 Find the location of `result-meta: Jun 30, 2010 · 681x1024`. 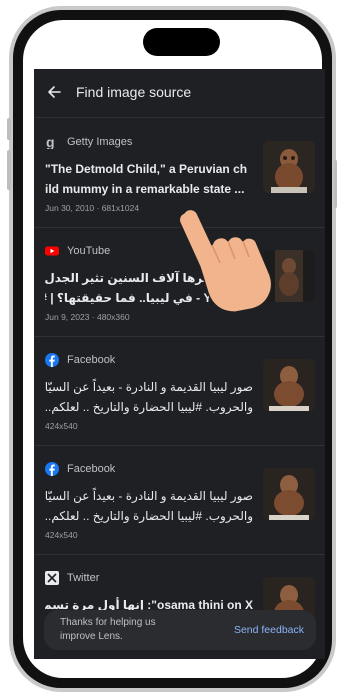

result-meta: Jun 30, 2010 · 681x1024 is located at coordinates (92, 208).